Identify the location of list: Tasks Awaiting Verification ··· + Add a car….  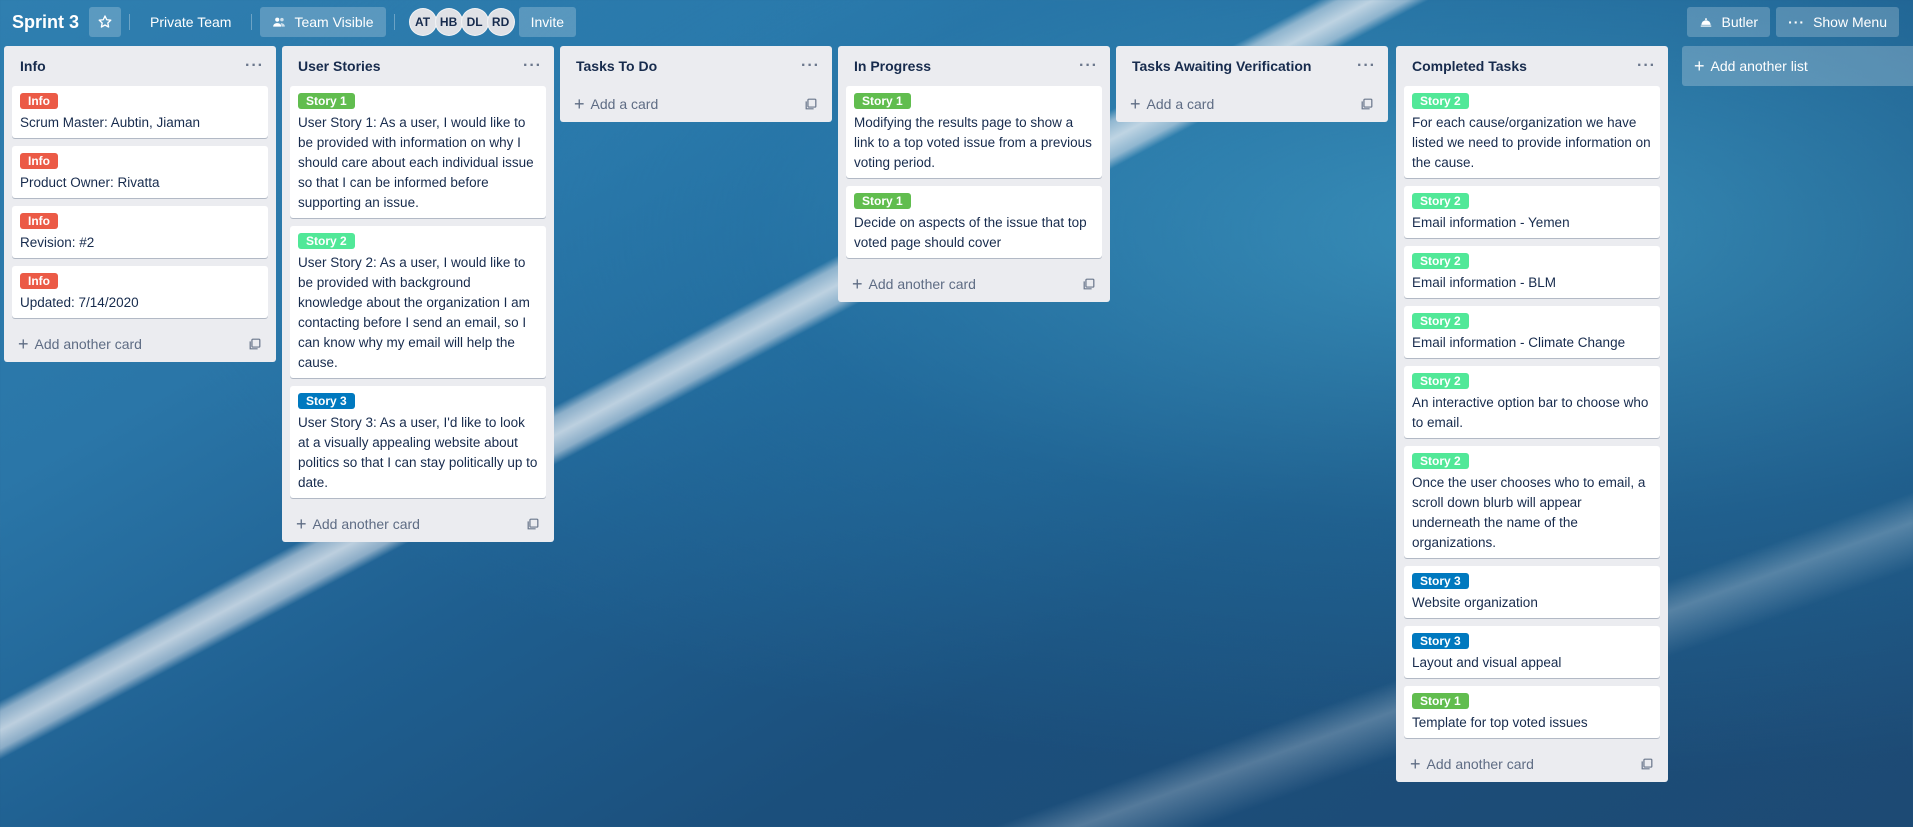
(1252, 84).